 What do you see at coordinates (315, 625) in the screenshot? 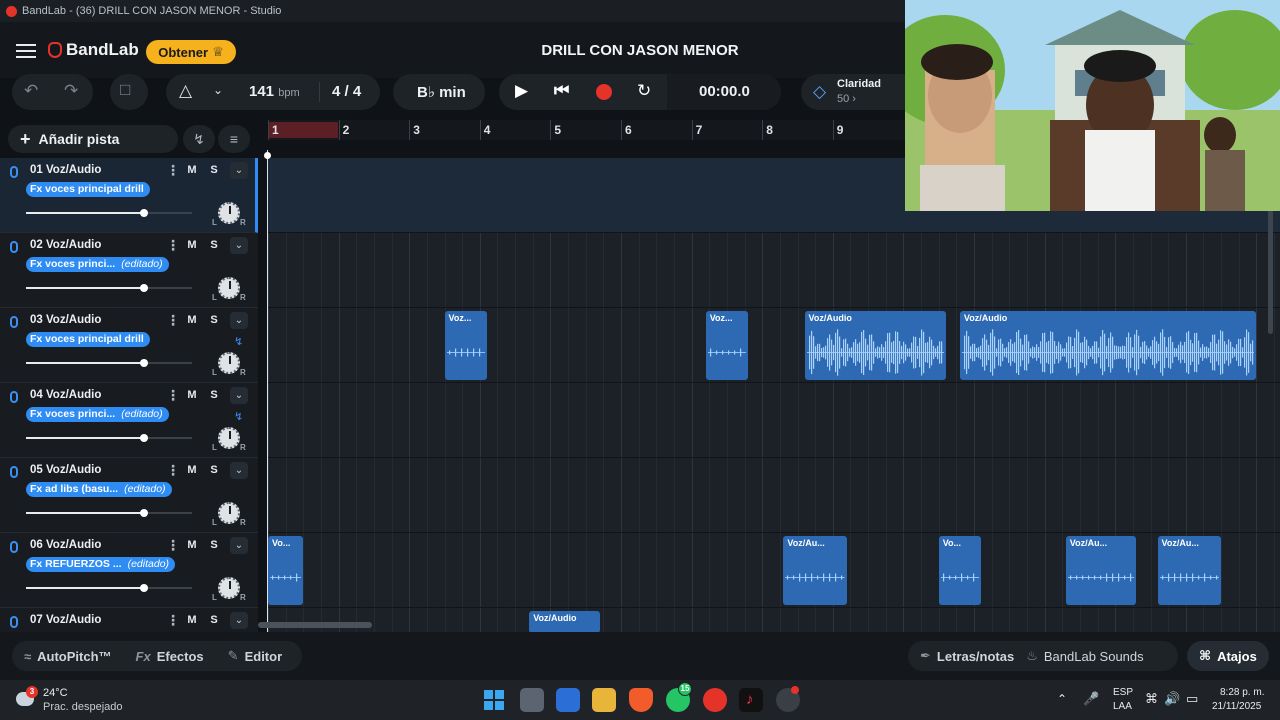
I see `horizontal-scrollbar` at bounding box center [315, 625].